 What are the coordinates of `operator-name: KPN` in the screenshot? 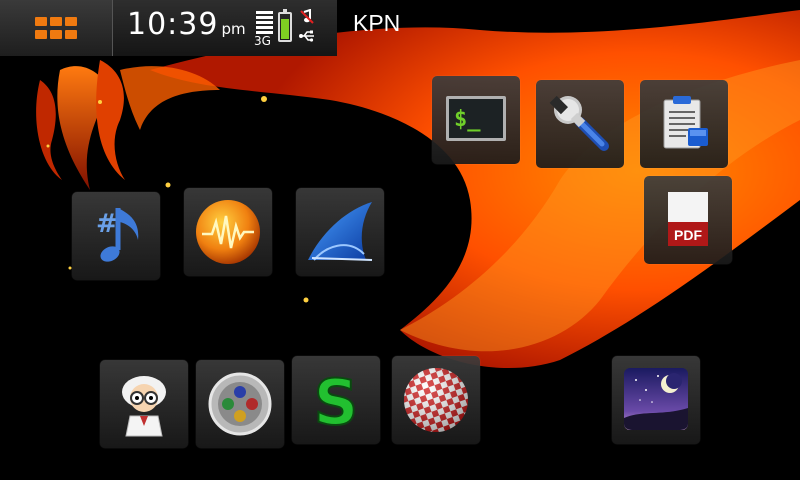 It's located at (377, 23).